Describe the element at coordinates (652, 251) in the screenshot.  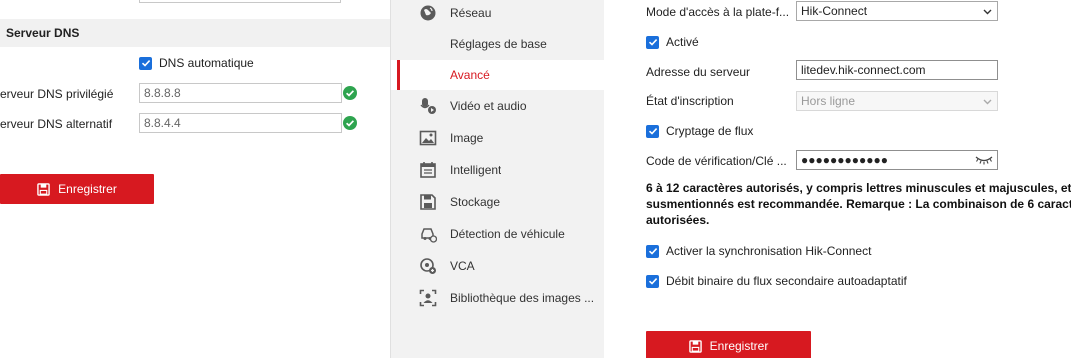
I see `sync-hik-checkbox` at that location.